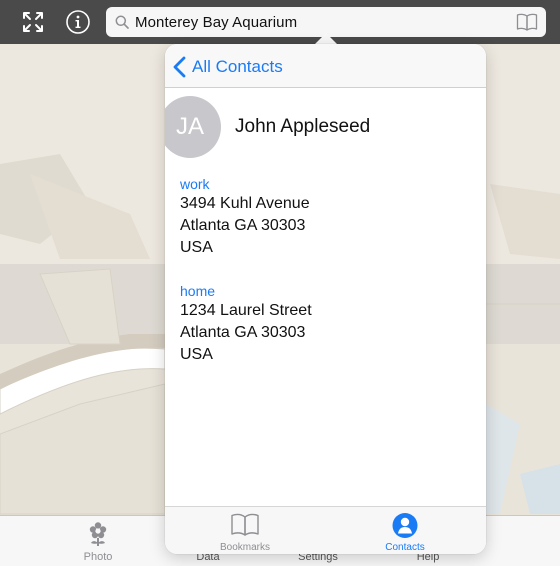  I want to click on address-label: home, so click(198, 291).